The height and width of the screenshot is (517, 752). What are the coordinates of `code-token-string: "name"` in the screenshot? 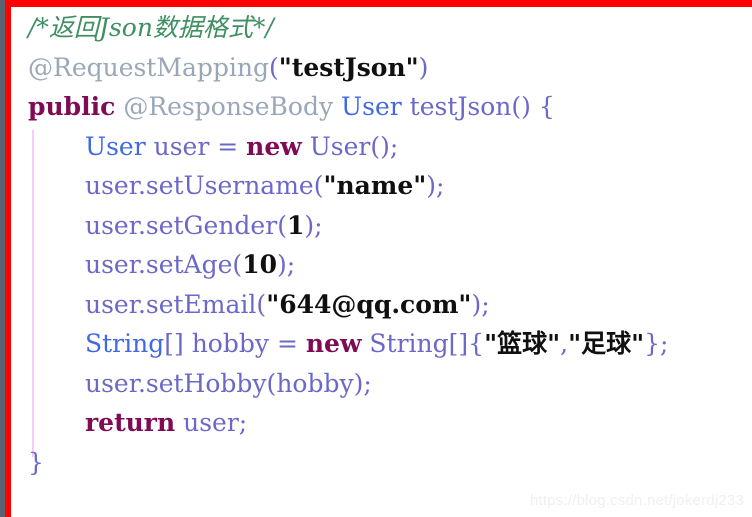 It's located at (375, 185).